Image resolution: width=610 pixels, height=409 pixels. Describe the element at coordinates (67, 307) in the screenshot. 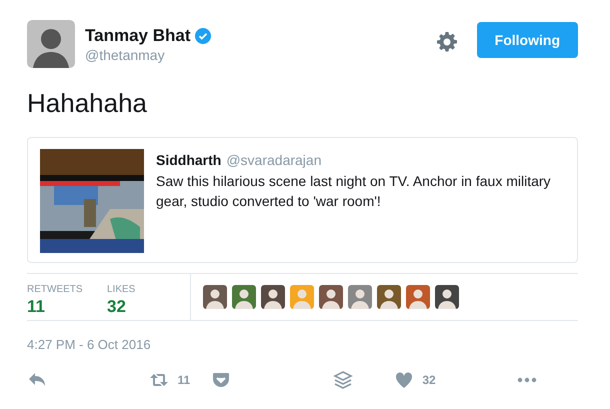

I see `stat-count: 11` at that location.